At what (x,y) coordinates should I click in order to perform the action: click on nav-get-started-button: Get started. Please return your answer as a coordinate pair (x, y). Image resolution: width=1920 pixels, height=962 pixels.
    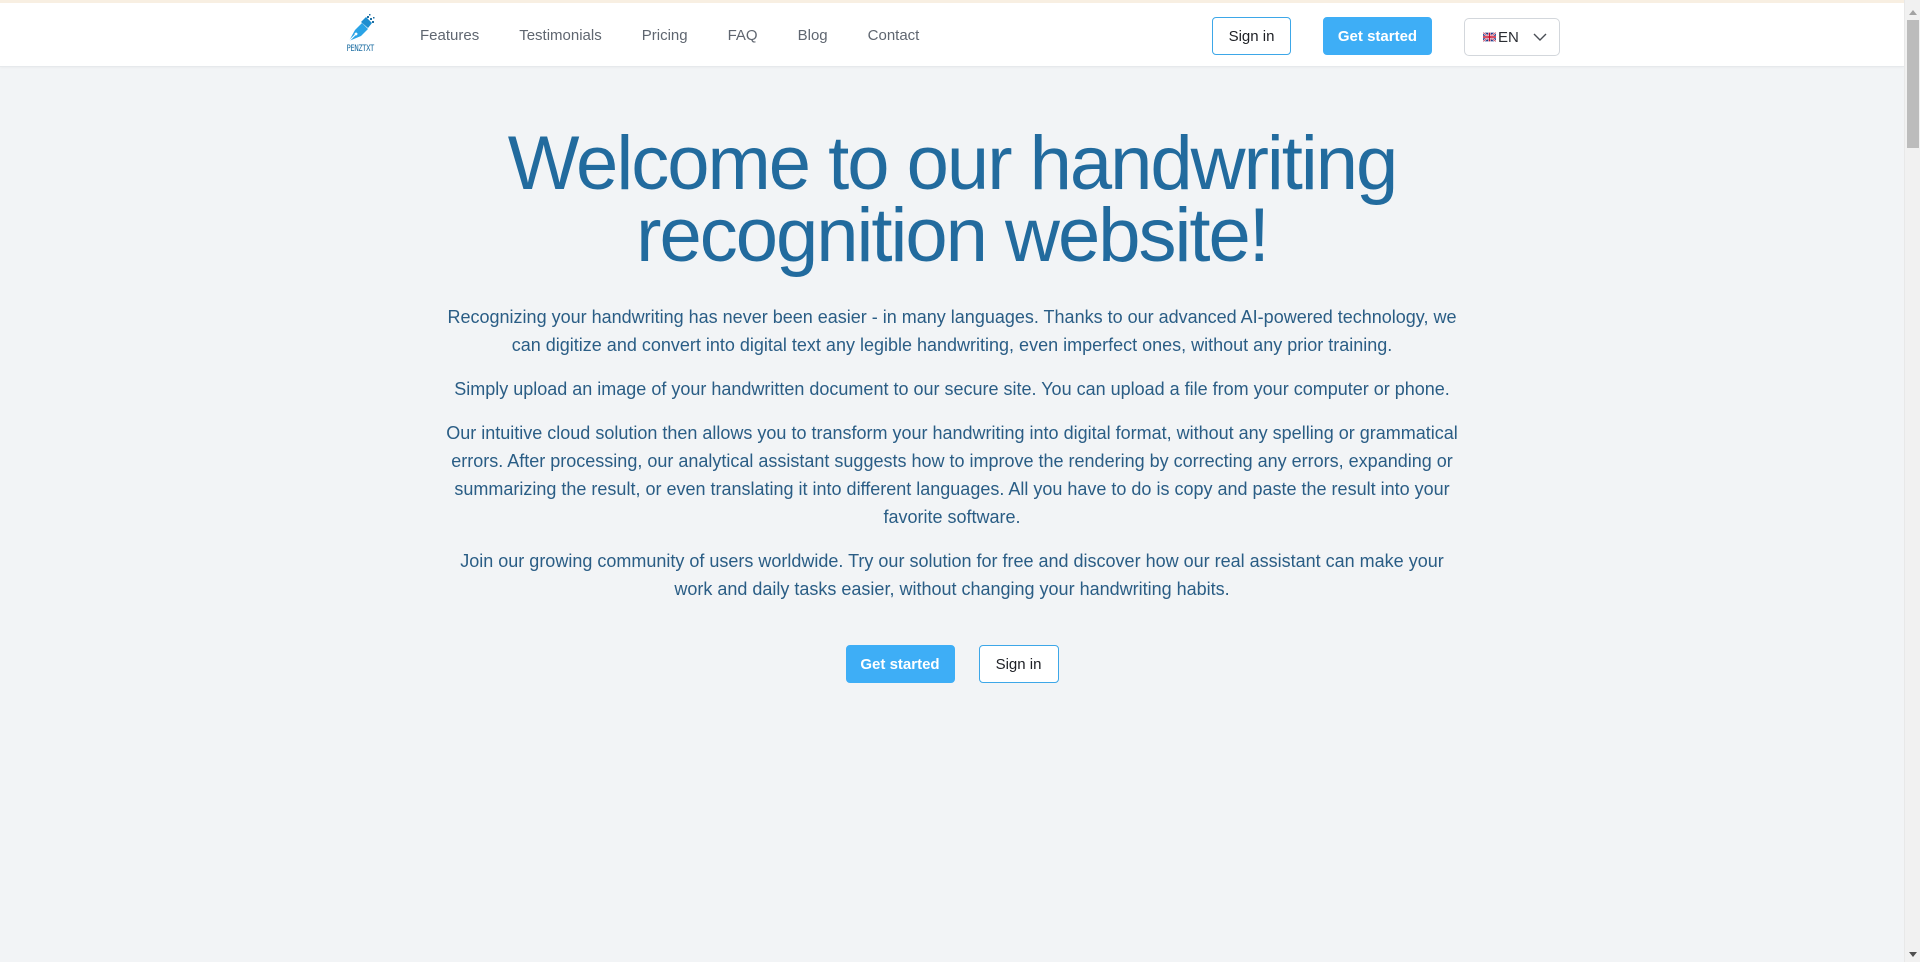
    Looking at the image, I should click on (1377, 36).